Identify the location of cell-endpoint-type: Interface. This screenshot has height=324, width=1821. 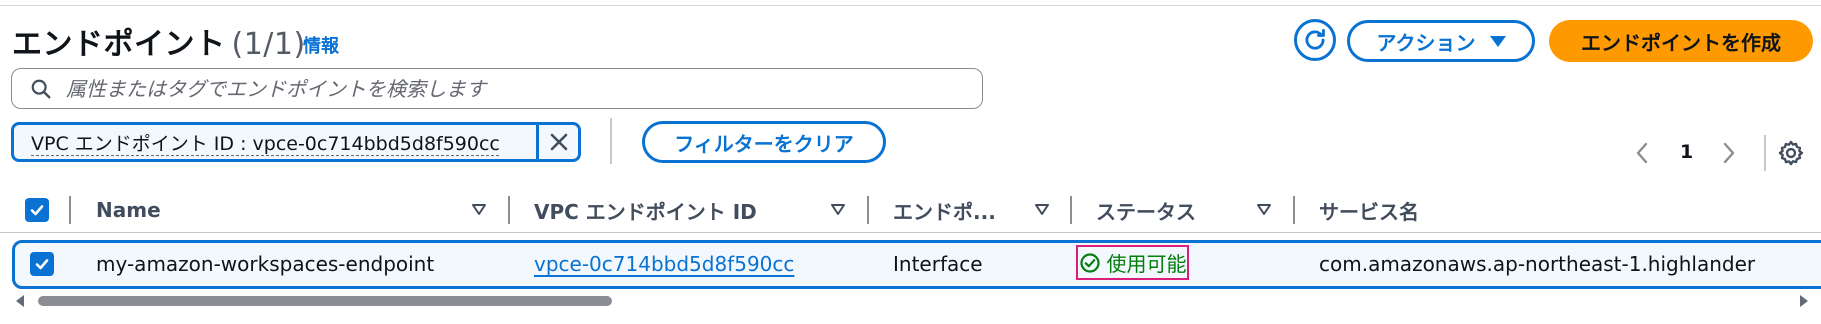
(938, 264).